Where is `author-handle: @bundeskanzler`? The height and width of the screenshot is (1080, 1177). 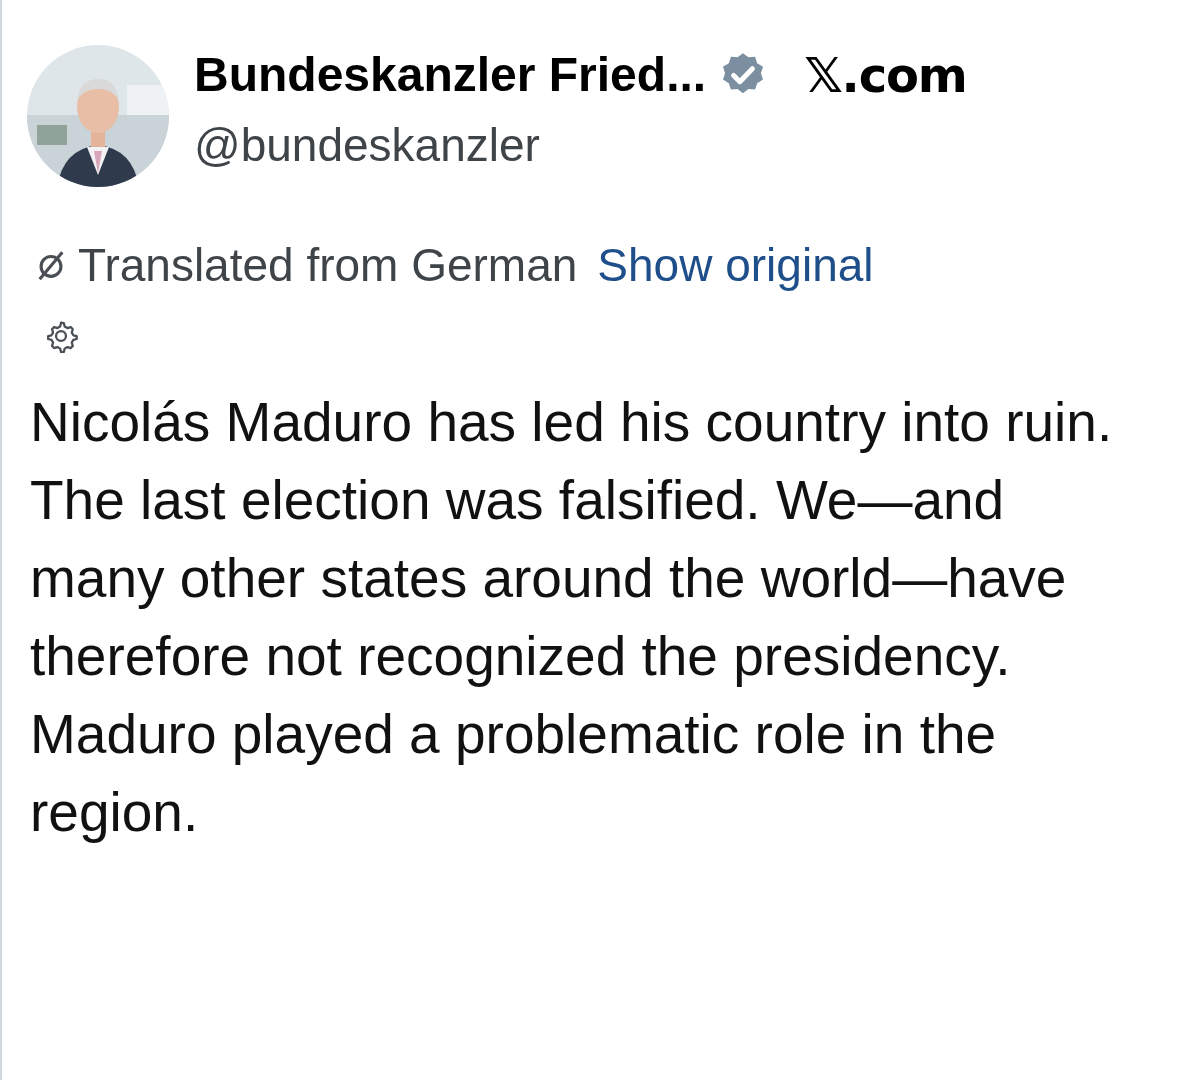 author-handle: @bundeskanzler is located at coordinates (580, 145).